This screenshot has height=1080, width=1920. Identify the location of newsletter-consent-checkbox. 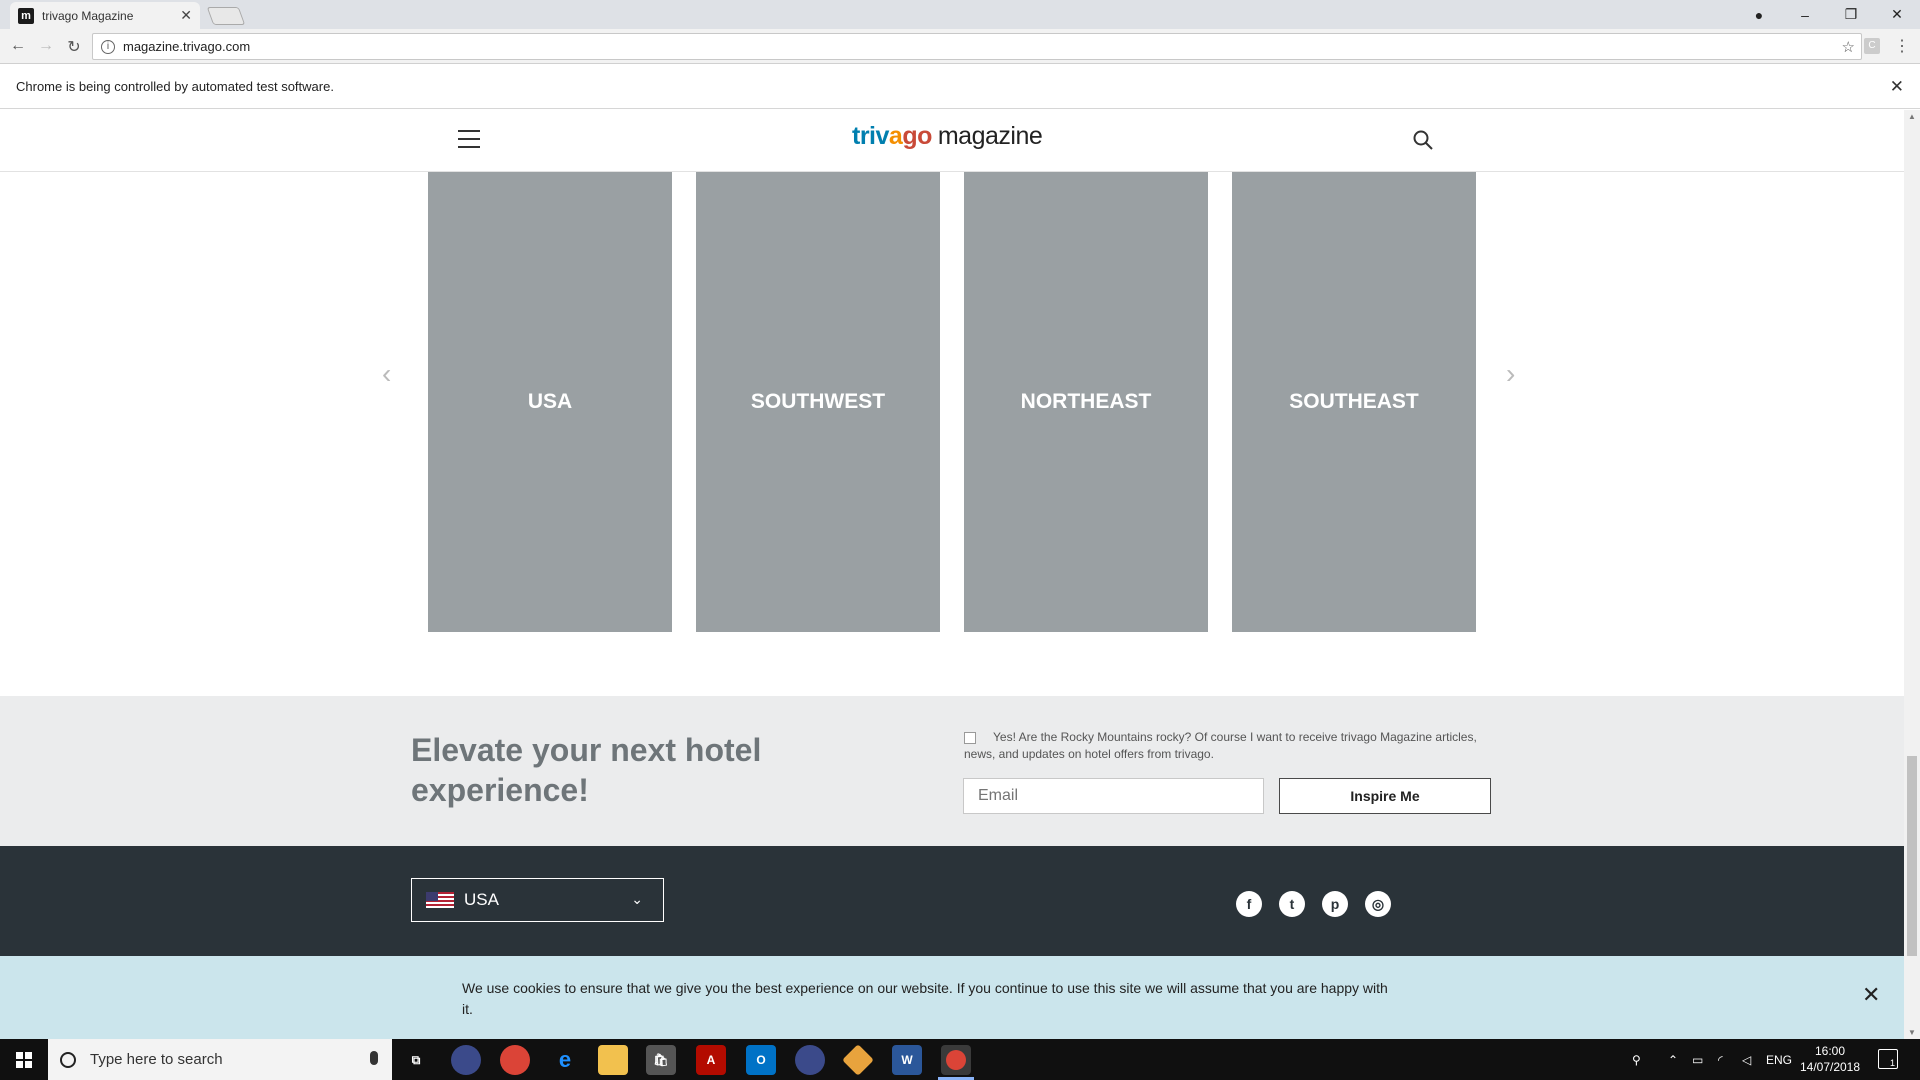
(970, 738).